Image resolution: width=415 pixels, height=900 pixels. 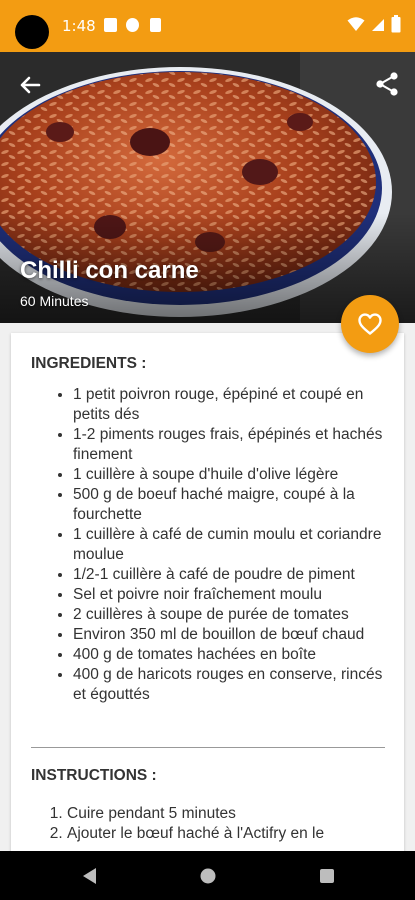 I want to click on share-button, so click(x=387, y=84).